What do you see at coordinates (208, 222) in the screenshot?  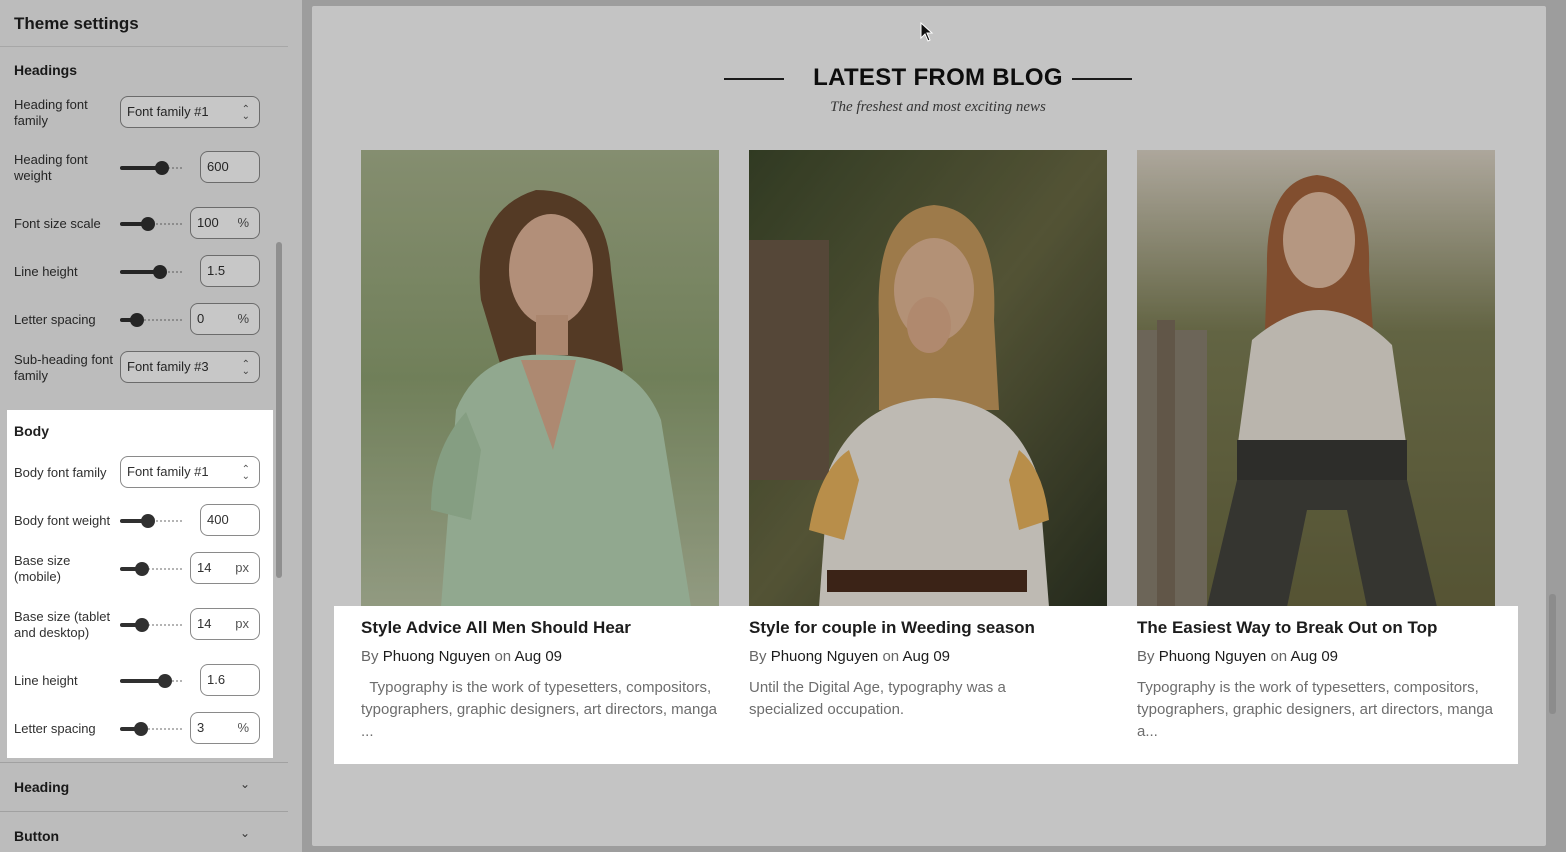 I see `input-value: 100` at bounding box center [208, 222].